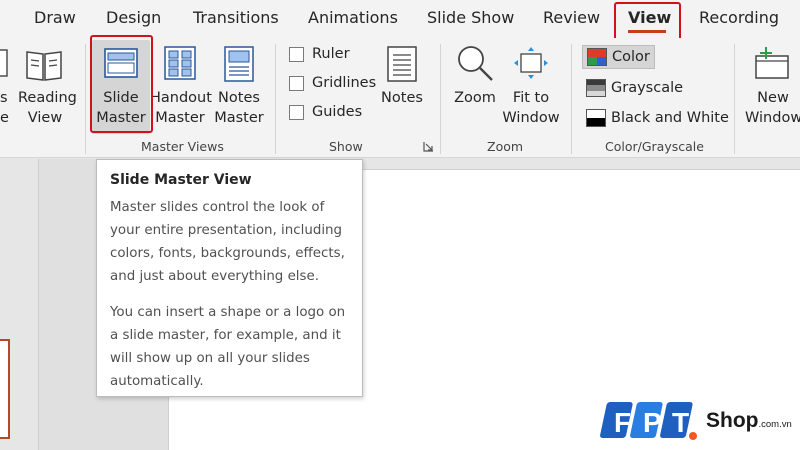  I want to click on notes-label: Notes, so click(402, 98).